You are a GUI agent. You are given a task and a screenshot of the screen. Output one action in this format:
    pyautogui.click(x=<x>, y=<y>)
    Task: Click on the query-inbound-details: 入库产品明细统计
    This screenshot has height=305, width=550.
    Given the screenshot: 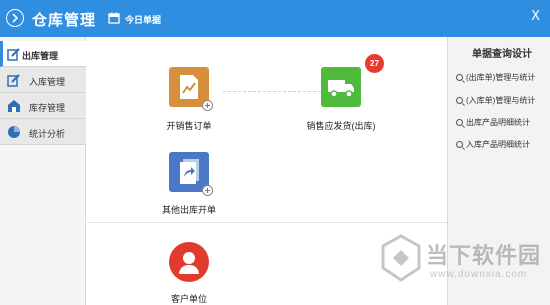 What is the action you would take?
    pyautogui.click(x=493, y=144)
    